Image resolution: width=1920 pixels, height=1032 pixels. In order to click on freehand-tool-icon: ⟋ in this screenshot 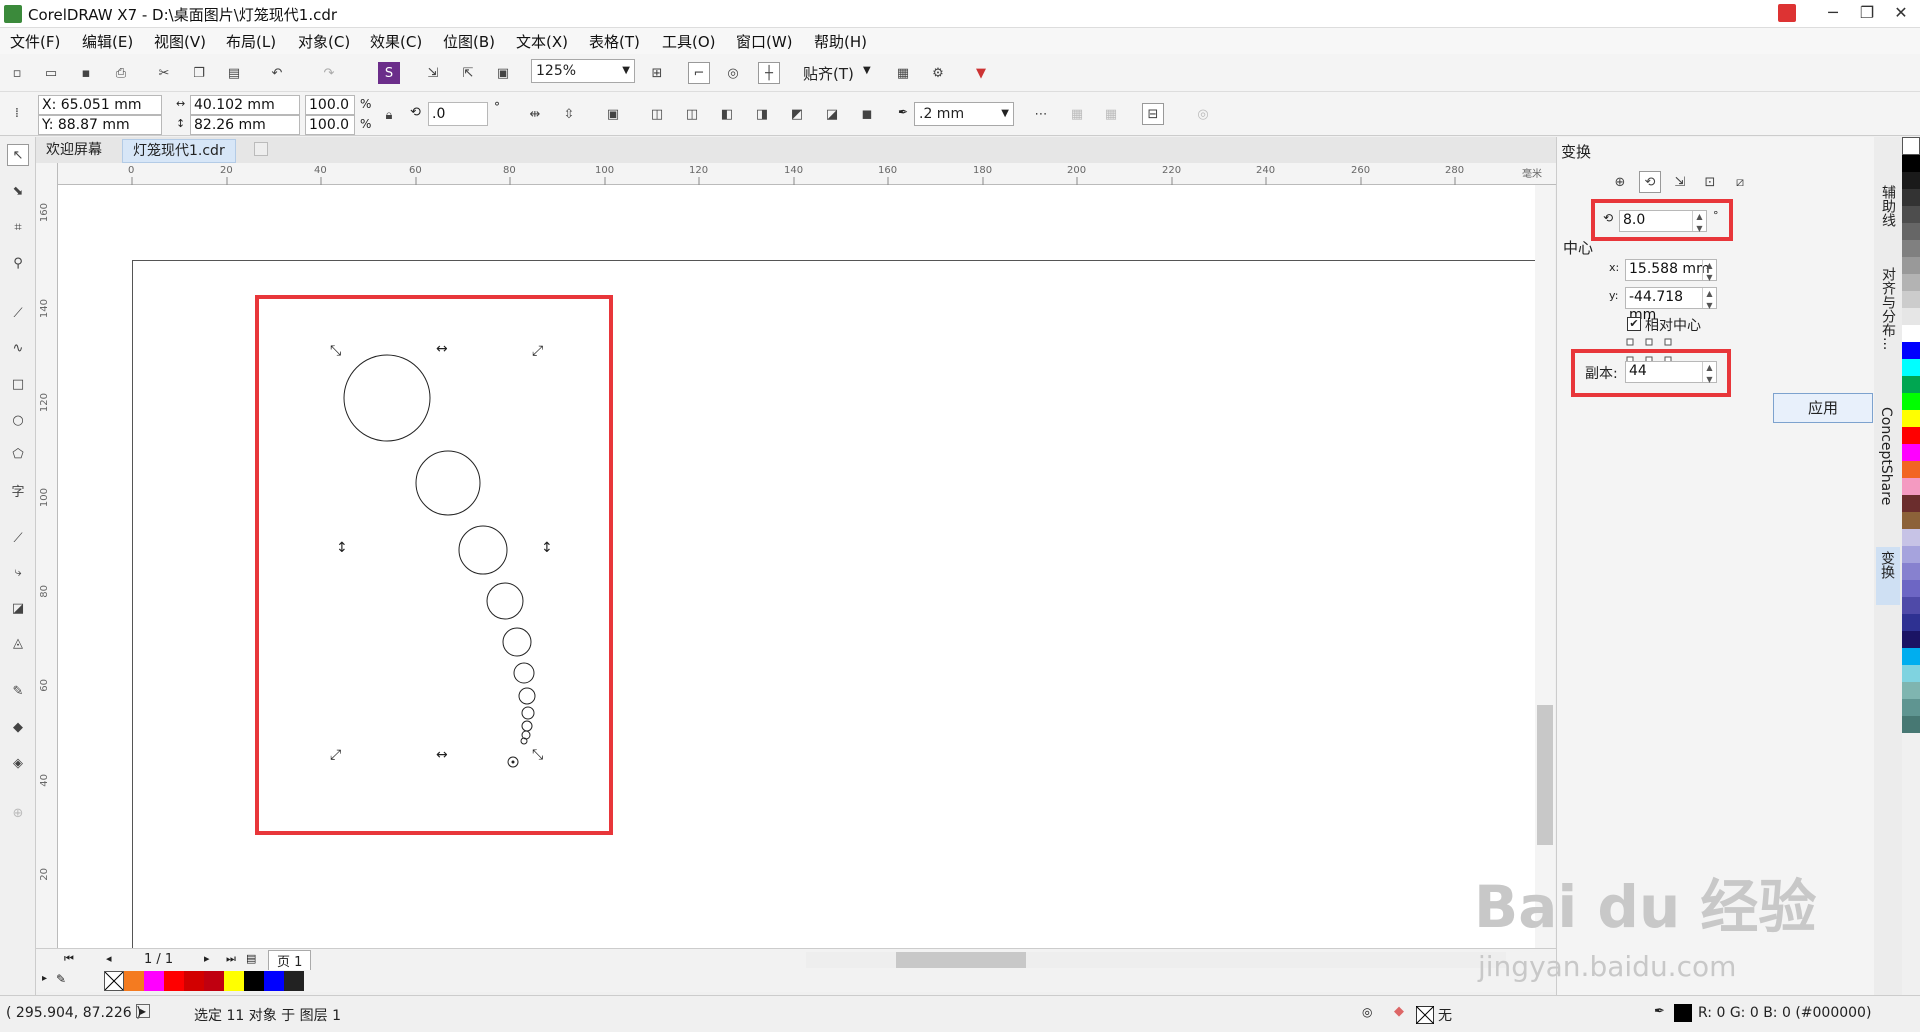, I will do `click(18, 313)`.